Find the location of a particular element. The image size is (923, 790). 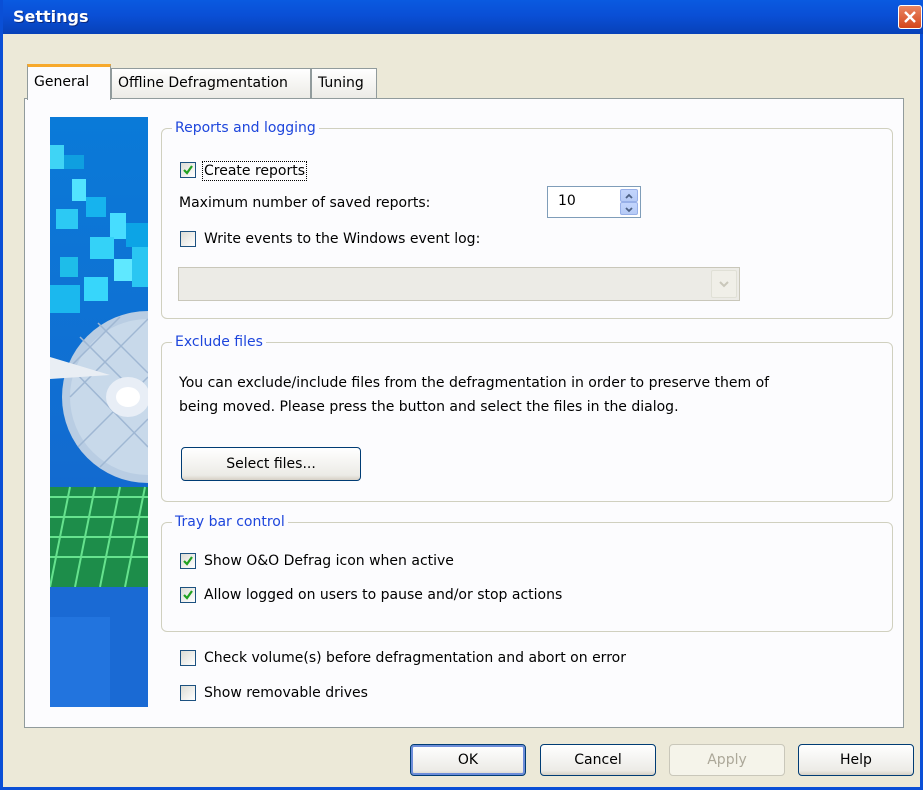

tab-offline-label: Offline Defragmentation is located at coordinates (203, 83).